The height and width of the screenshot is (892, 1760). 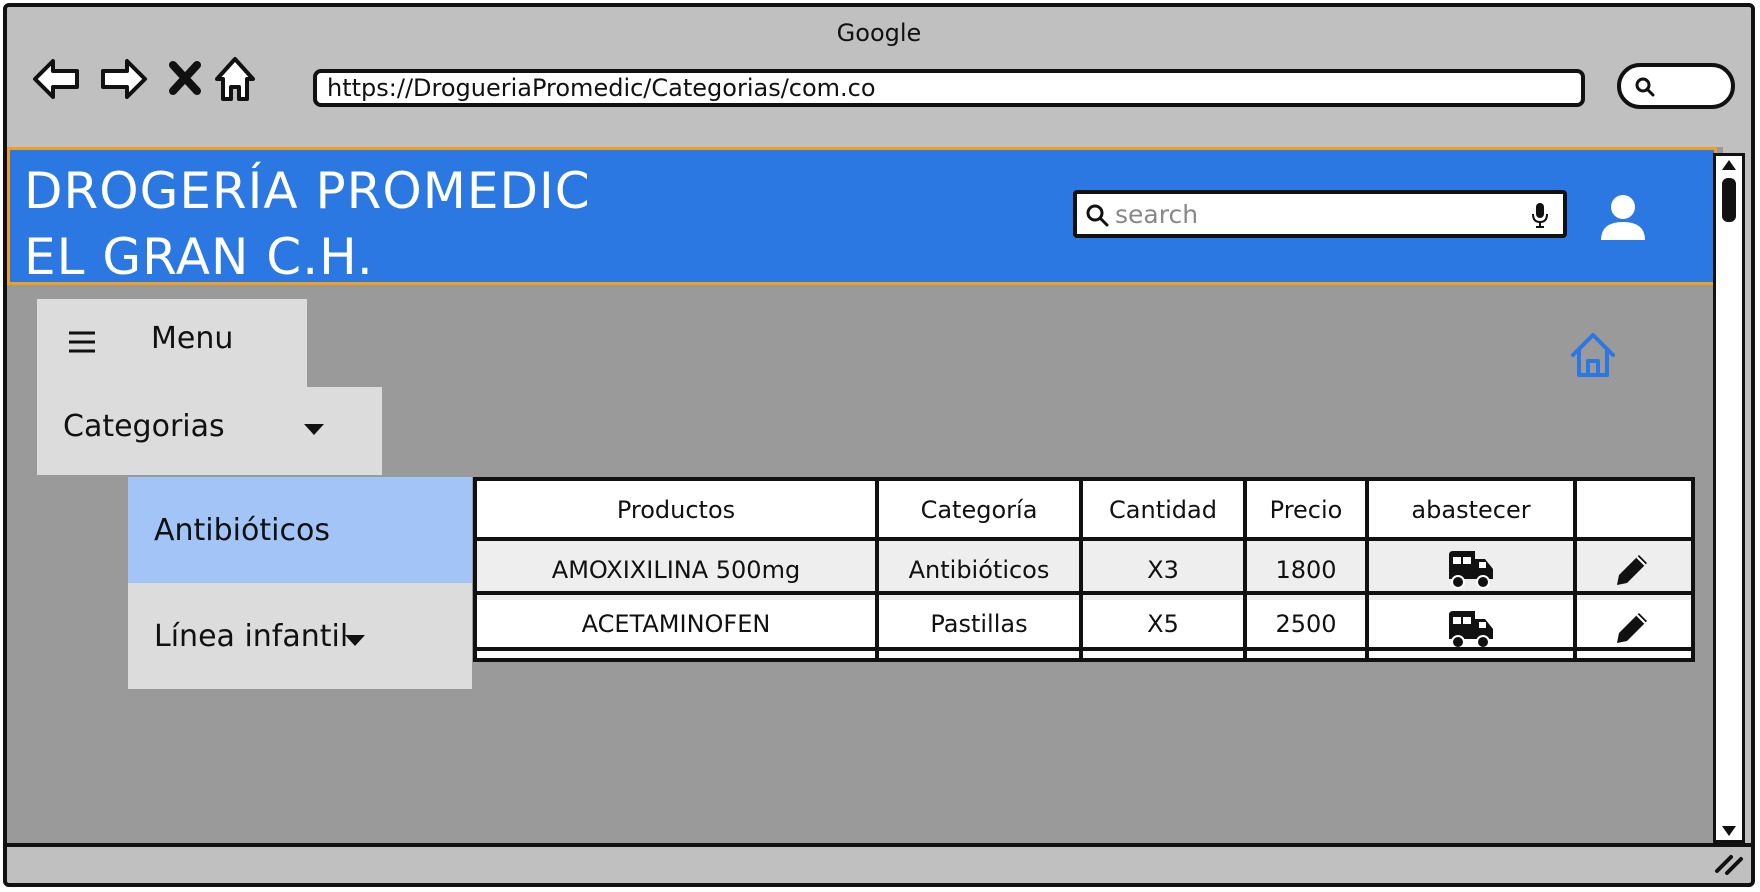 What do you see at coordinates (123, 79) in the screenshot?
I see `forward-icon` at bounding box center [123, 79].